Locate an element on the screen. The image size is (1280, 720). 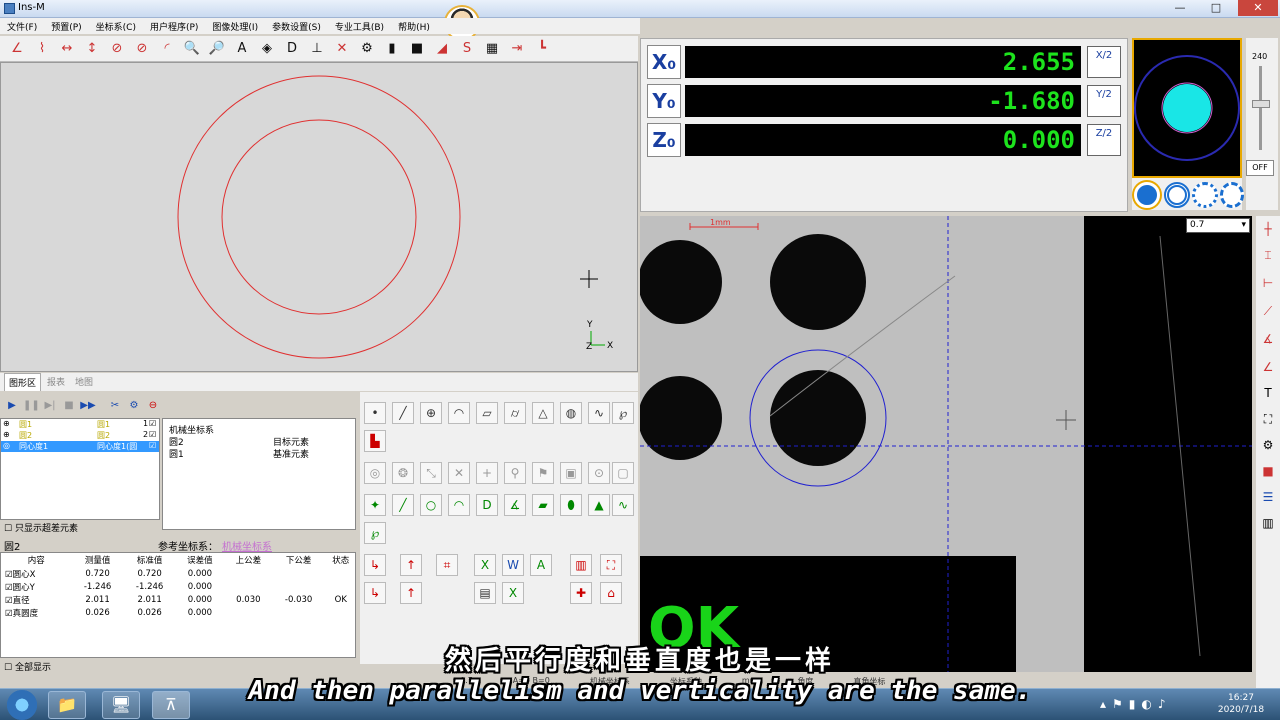
settings-icon: ⚙ is located at coordinates (134, 406).